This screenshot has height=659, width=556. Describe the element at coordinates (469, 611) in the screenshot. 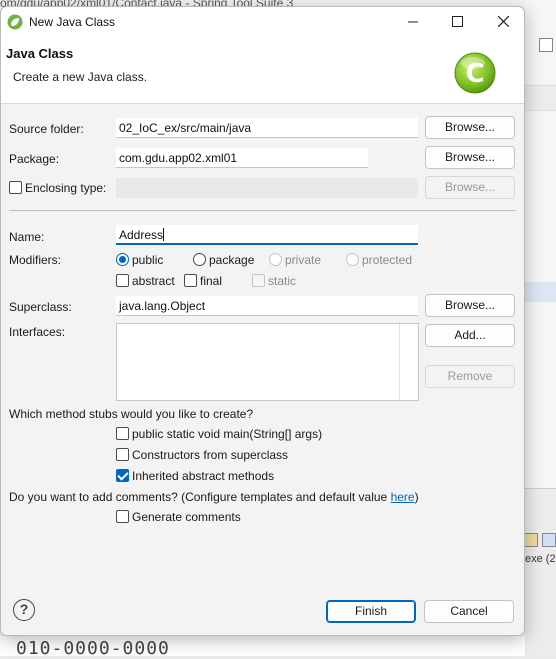

I see `cancel-button: Cancel` at that location.